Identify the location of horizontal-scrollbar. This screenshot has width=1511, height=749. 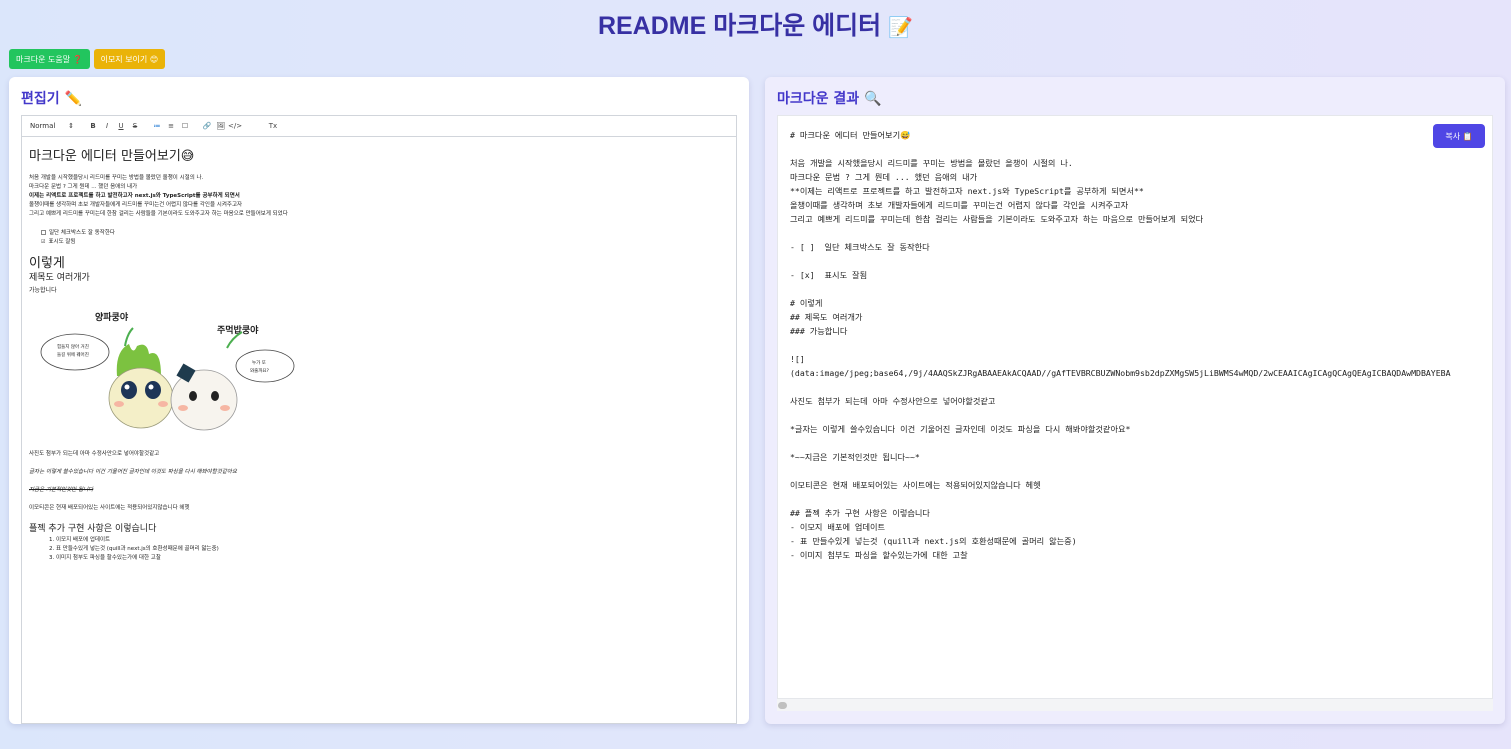
(1135, 704).